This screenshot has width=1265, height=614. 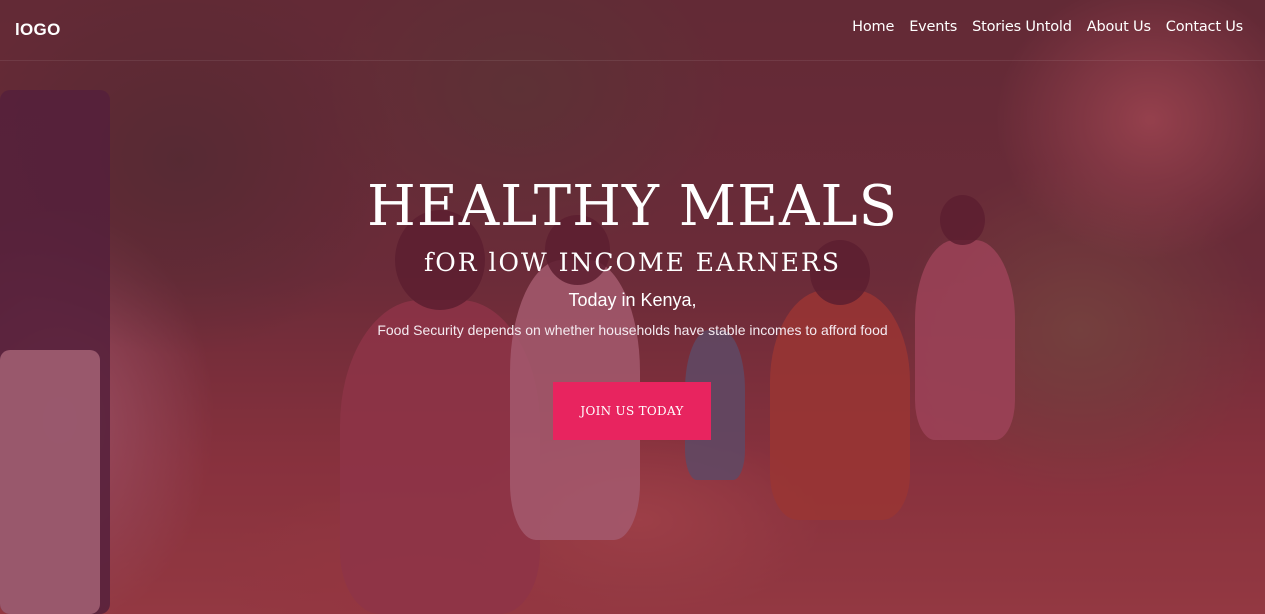 I want to click on nav-link-events: Events, so click(x=933, y=27).